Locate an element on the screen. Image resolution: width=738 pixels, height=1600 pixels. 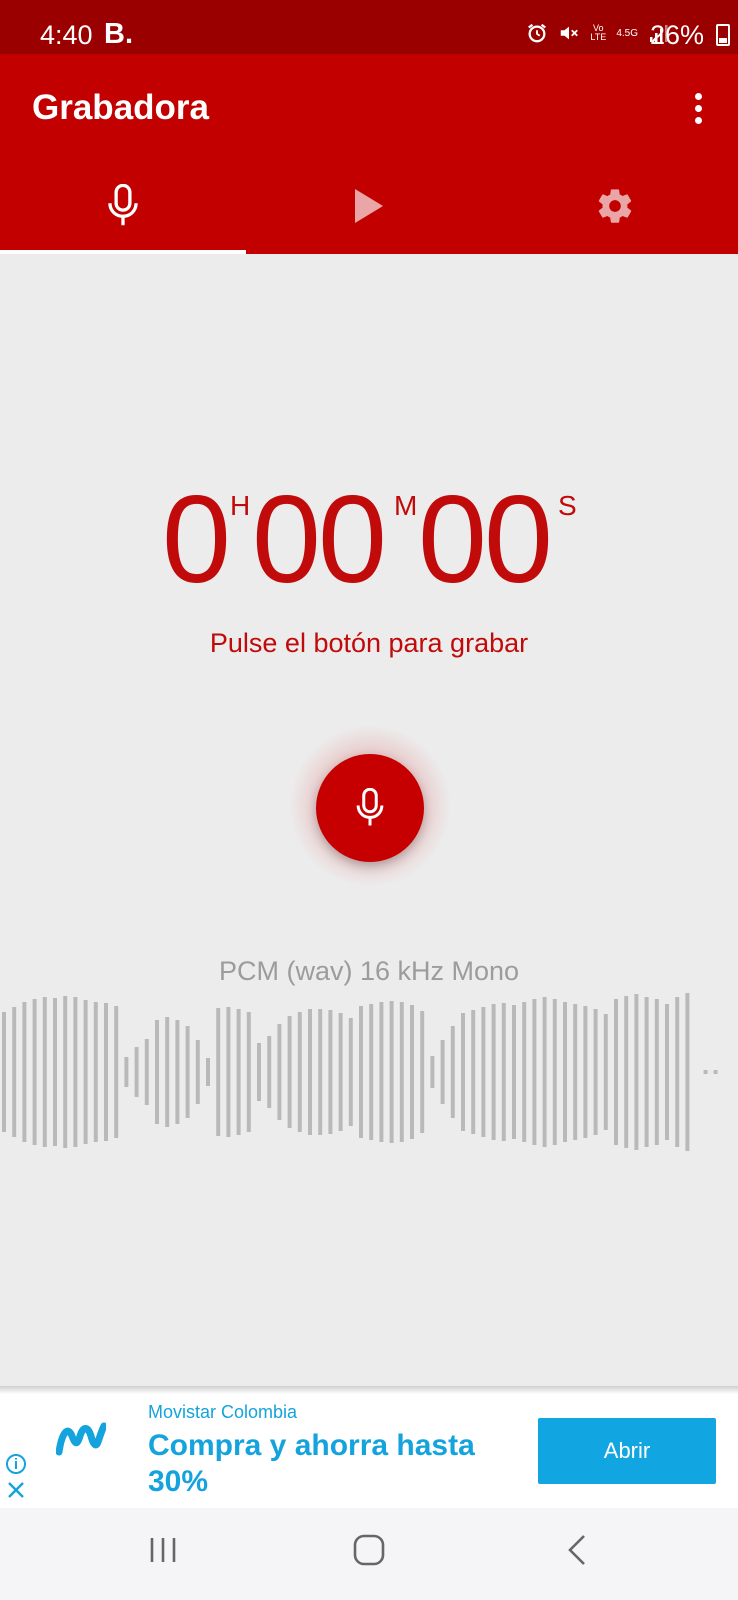
battery-icon is located at coordinates (723, 35).